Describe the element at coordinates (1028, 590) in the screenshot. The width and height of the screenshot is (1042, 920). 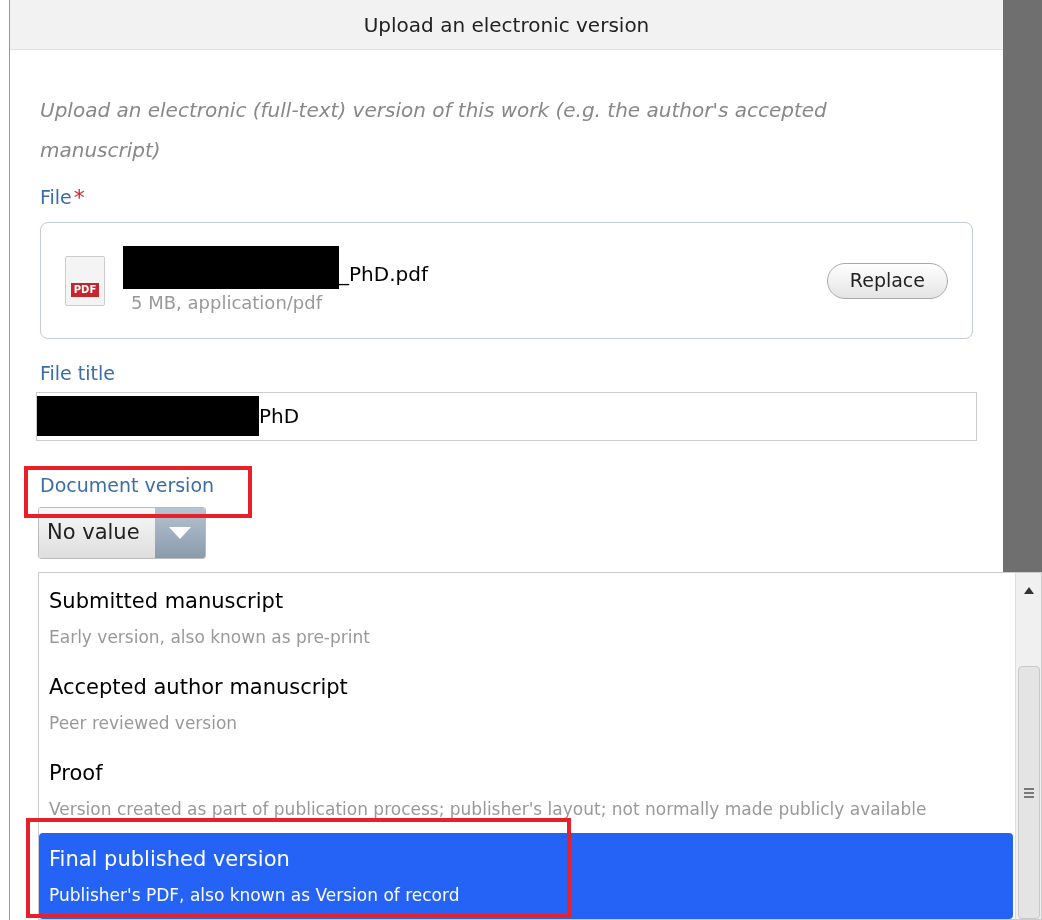
I see `scroll-up-icon` at that location.